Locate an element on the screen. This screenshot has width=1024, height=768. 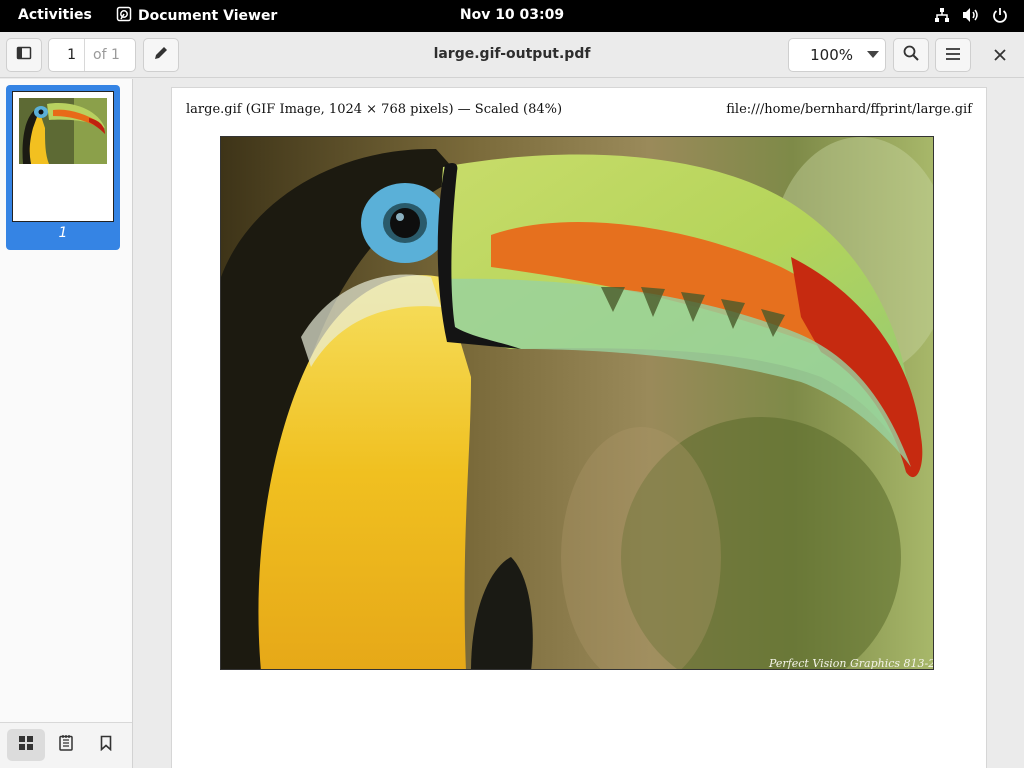
main-menu-button is located at coordinates (953, 55).